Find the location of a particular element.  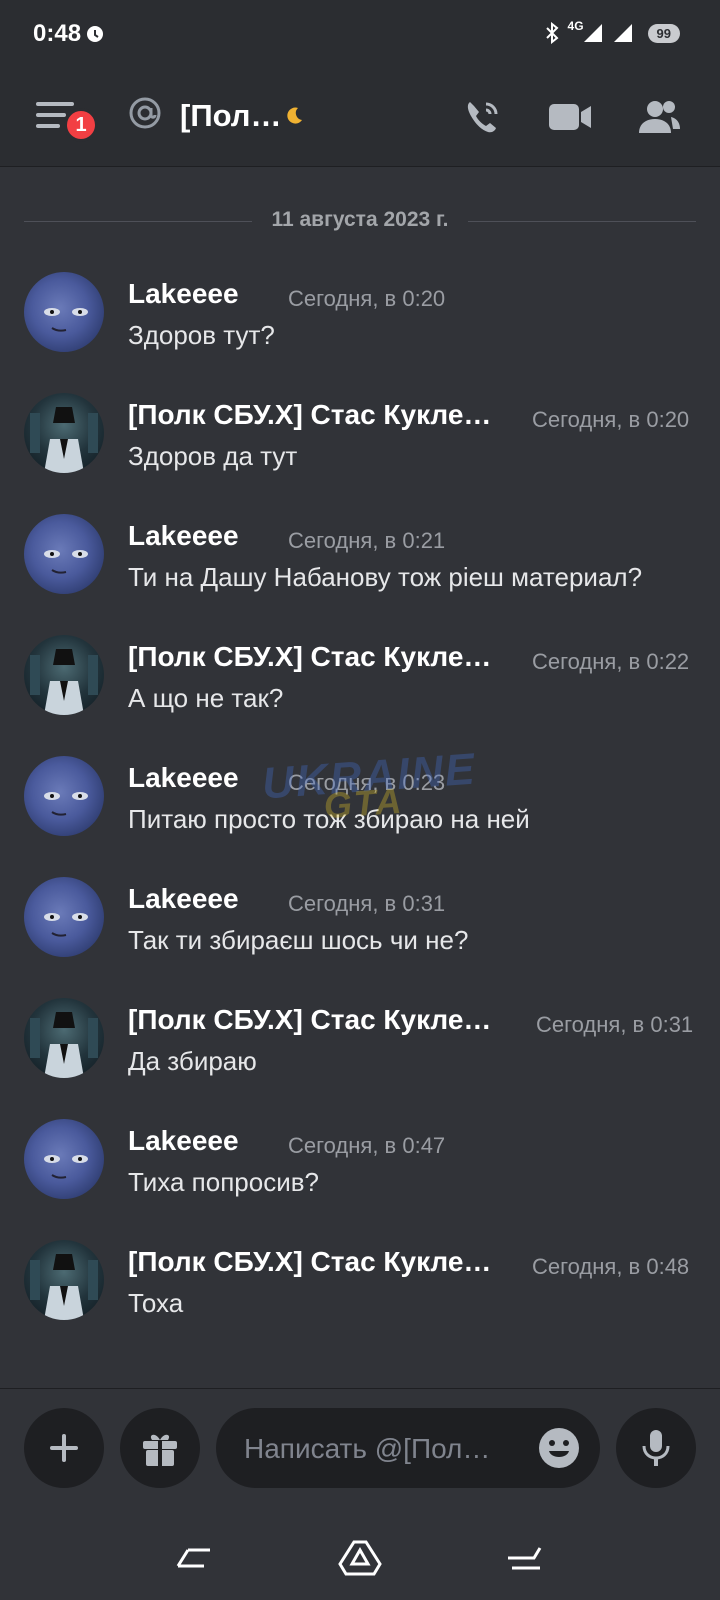

date-label: 11 августа 2023 г. is located at coordinates (360, 219).